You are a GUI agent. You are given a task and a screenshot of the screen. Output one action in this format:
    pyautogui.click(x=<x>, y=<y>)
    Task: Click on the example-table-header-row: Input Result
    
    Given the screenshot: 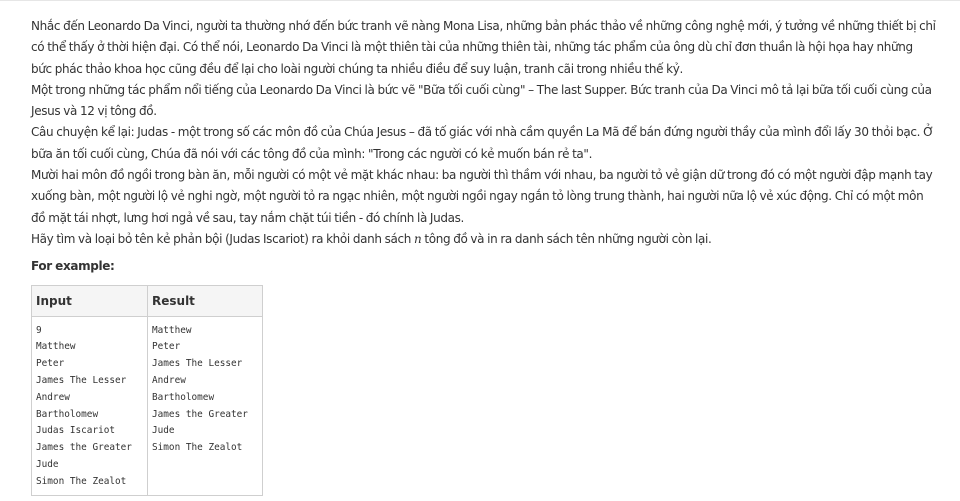 What is the action you would take?
    pyautogui.click(x=147, y=300)
    